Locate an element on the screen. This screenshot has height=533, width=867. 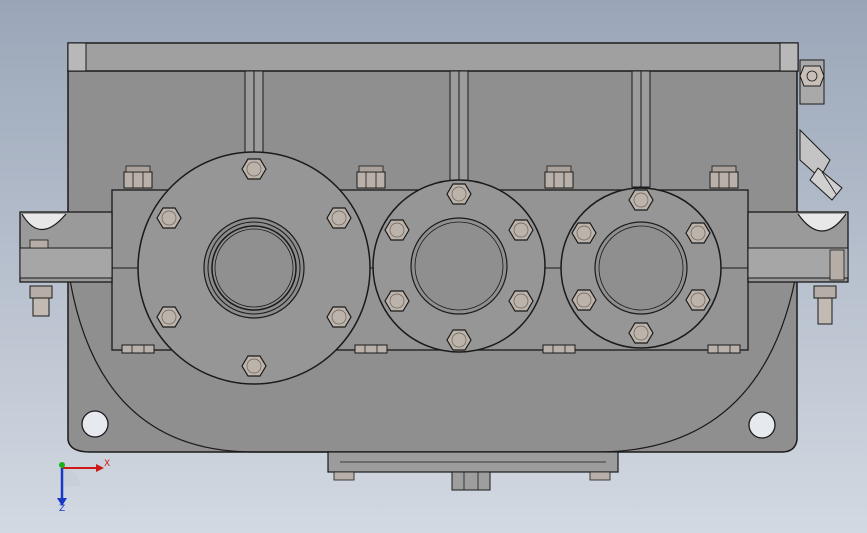
dipstick-fitting is located at coordinates (821, 164).